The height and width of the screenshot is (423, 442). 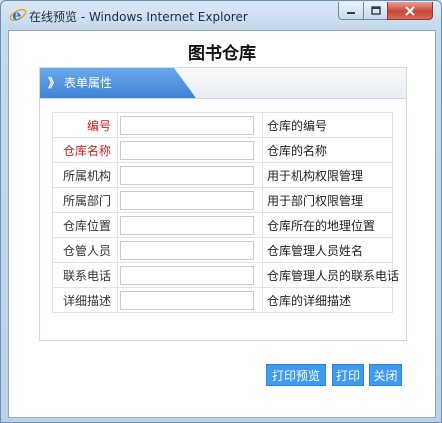 What do you see at coordinates (85, 150) in the screenshot?
I see `field-label: 仓库名称` at bounding box center [85, 150].